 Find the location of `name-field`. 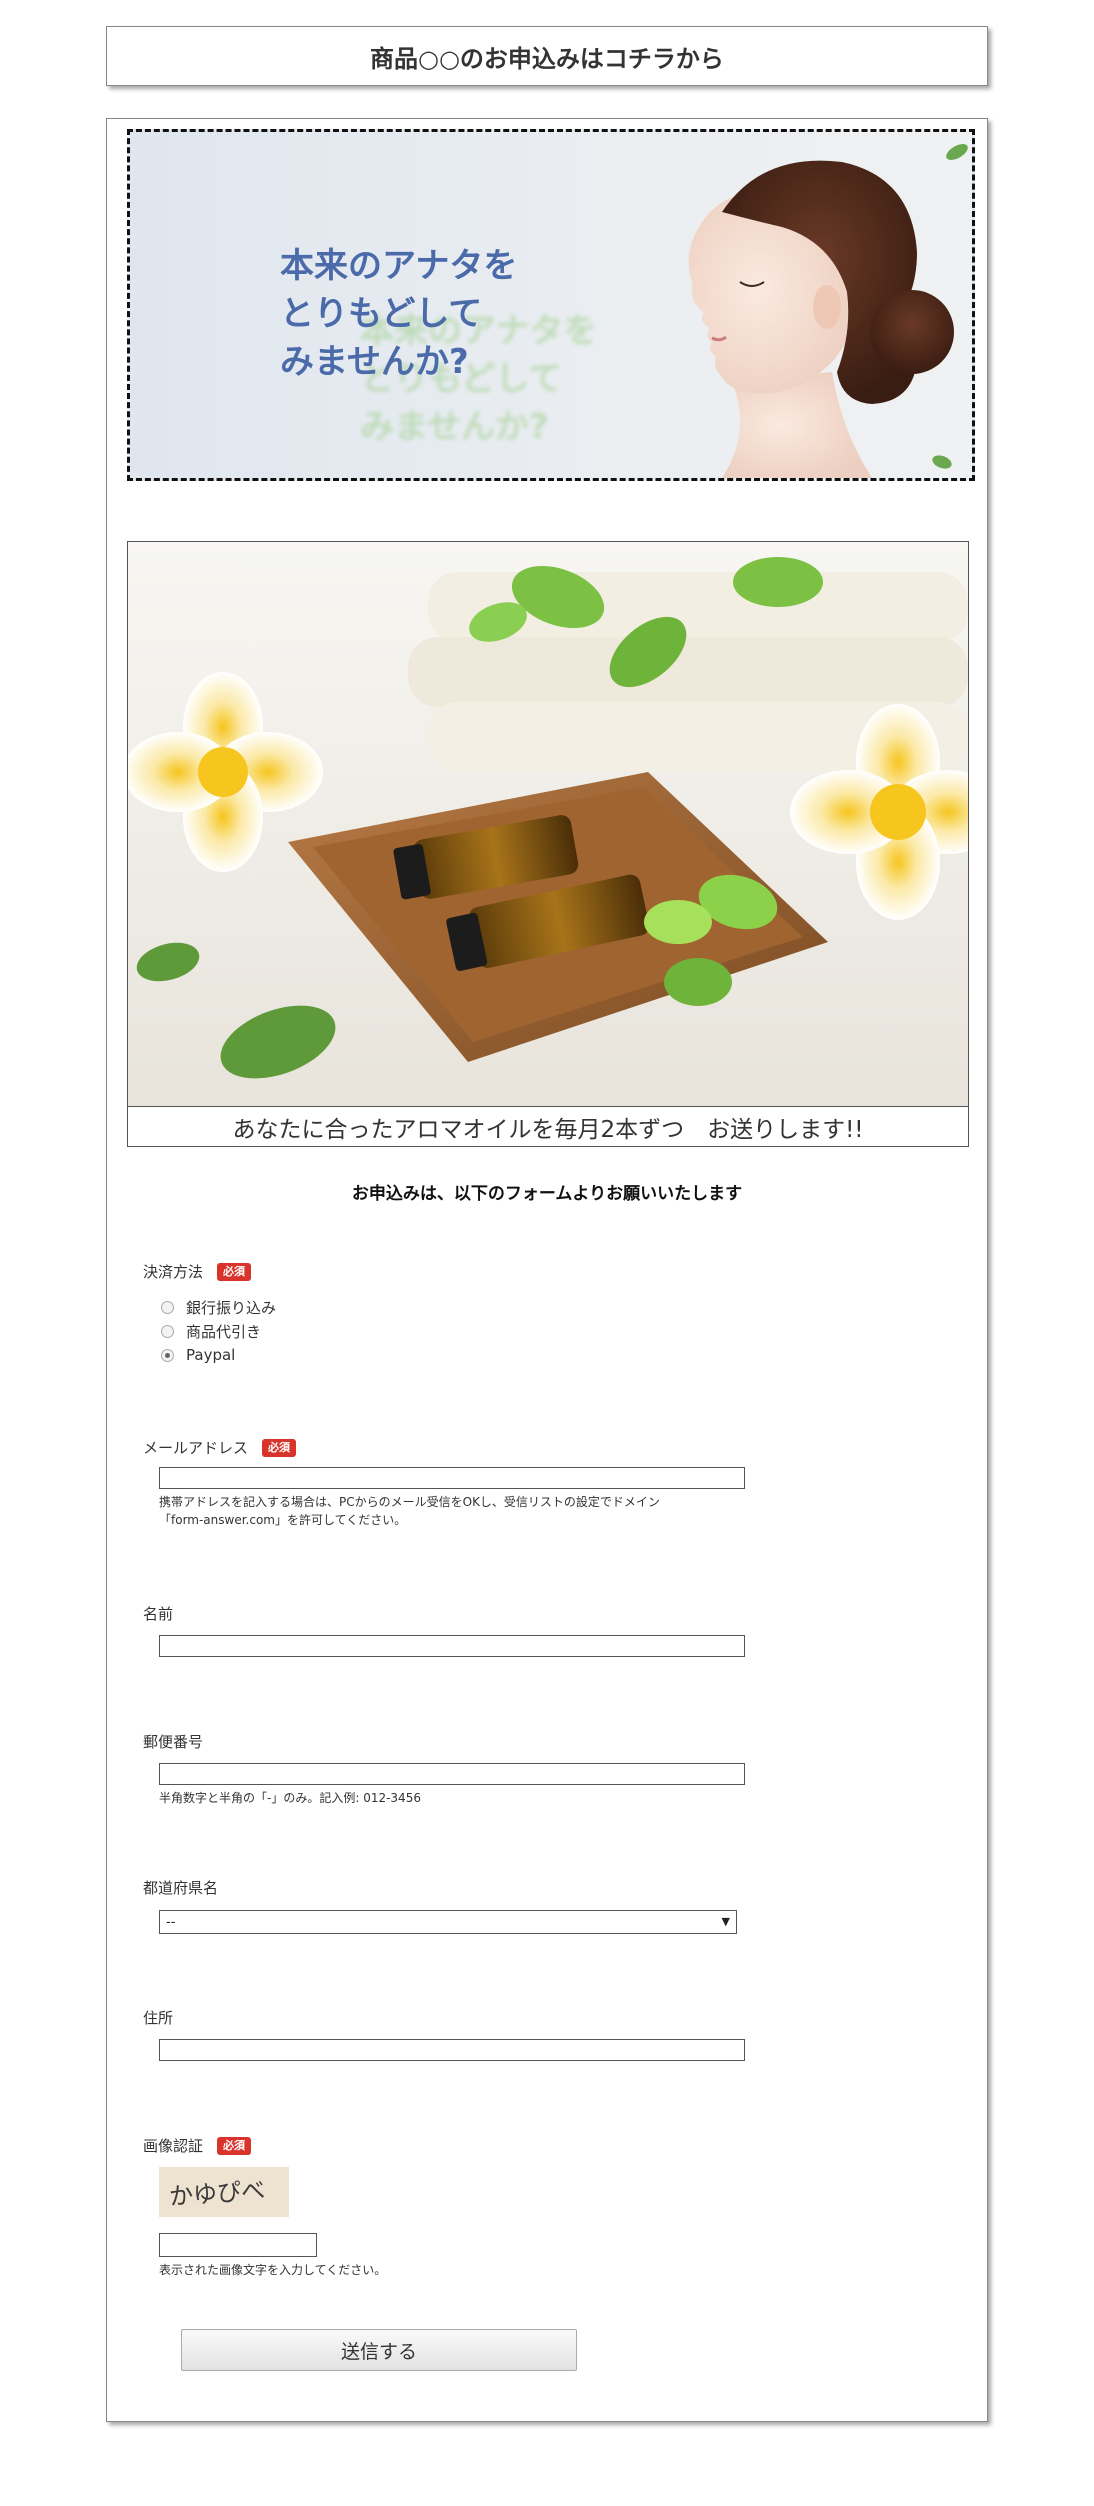

name-field is located at coordinates (452, 1646).